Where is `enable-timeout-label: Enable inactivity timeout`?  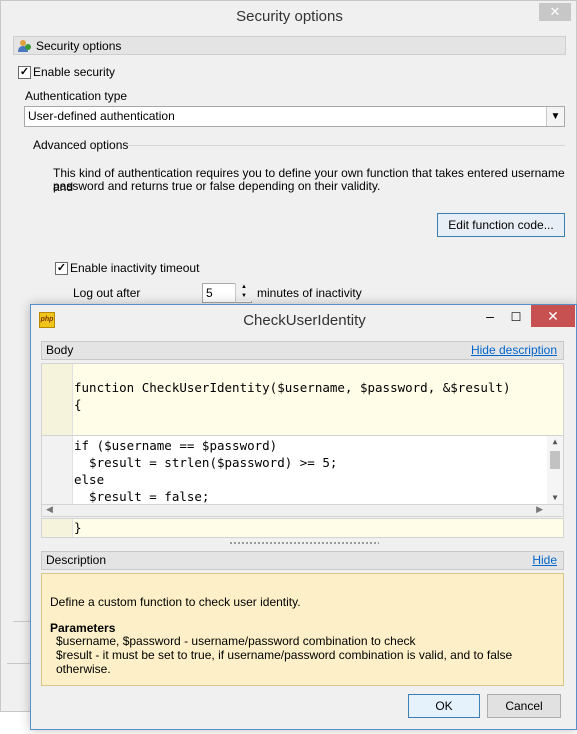
enable-timeout-label: Enable inactivity timeout is located at coordinates (135, 268).